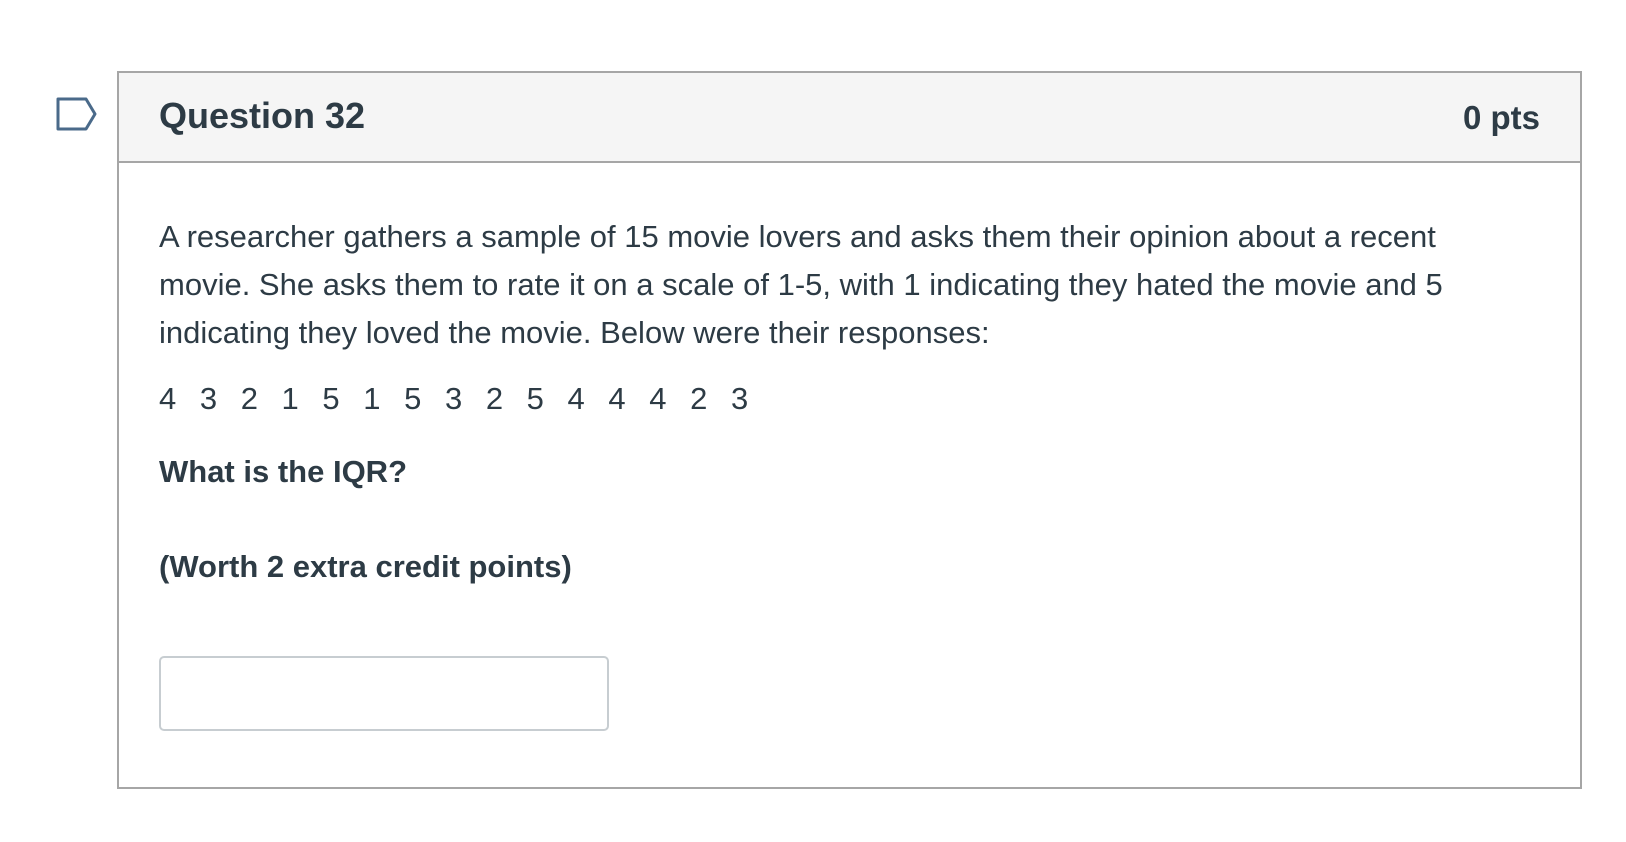 The height and width of the screenshot is (842, 1626). Describe the element at coordinates (262, 115) in the screenshot. I see `question-title: Question 32` at that location.